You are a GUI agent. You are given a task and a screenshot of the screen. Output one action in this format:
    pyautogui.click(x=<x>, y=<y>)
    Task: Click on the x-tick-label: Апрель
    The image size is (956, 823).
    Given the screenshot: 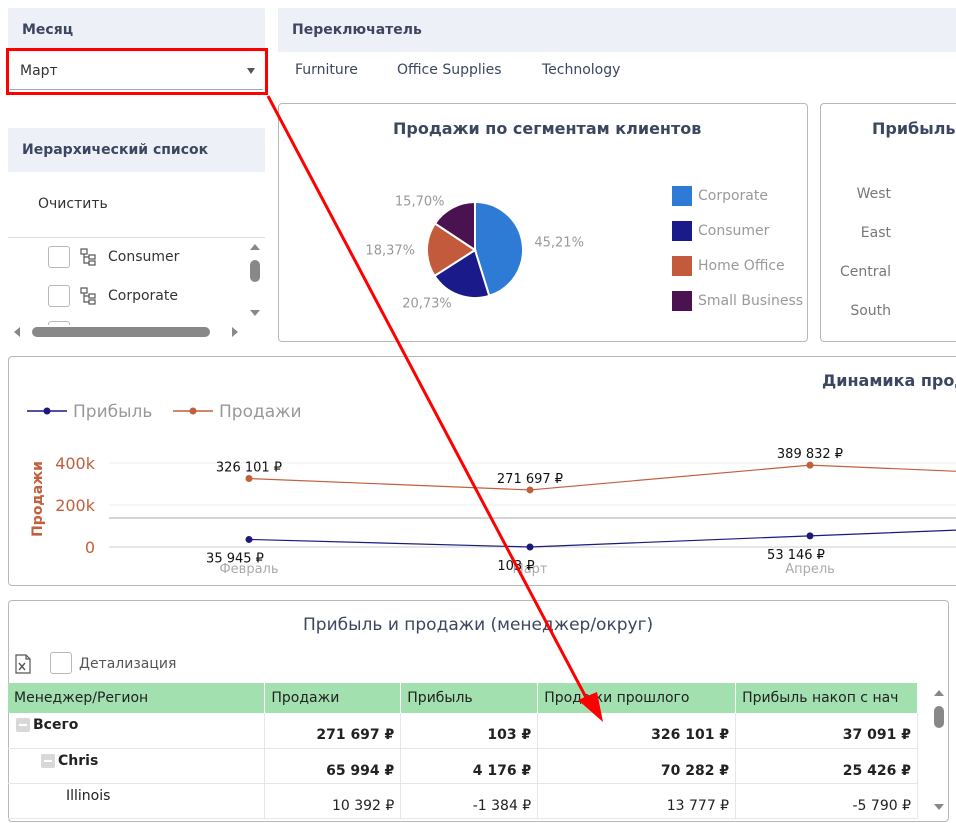 What is the action you would take?
    pyautogui.click(x=810, y=569)
    